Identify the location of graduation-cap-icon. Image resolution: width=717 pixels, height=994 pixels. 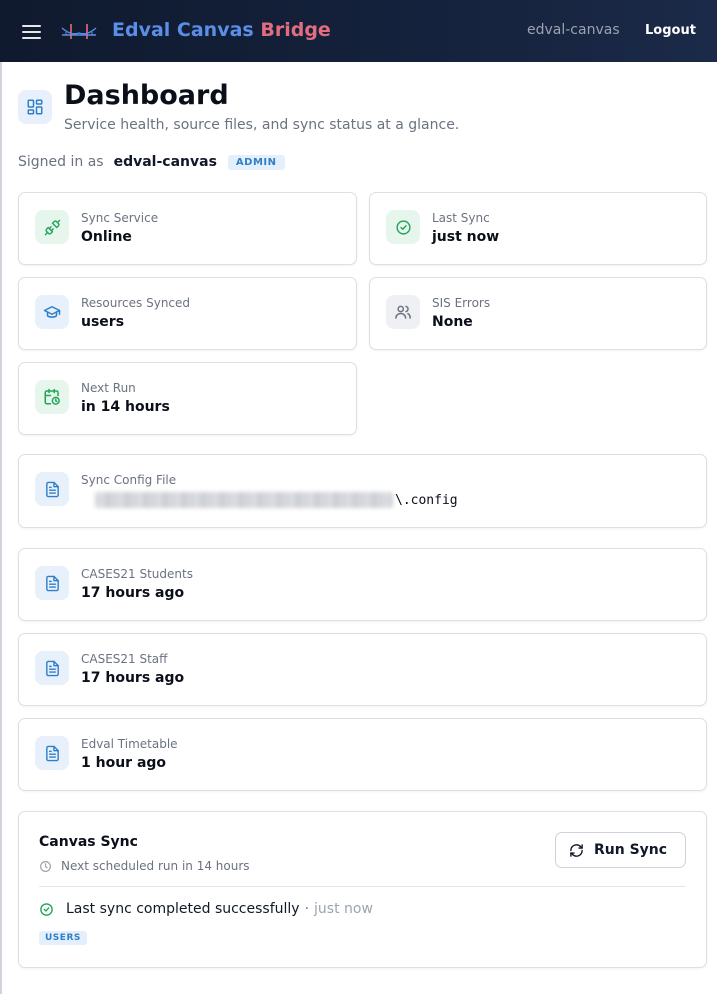
(52, 312).